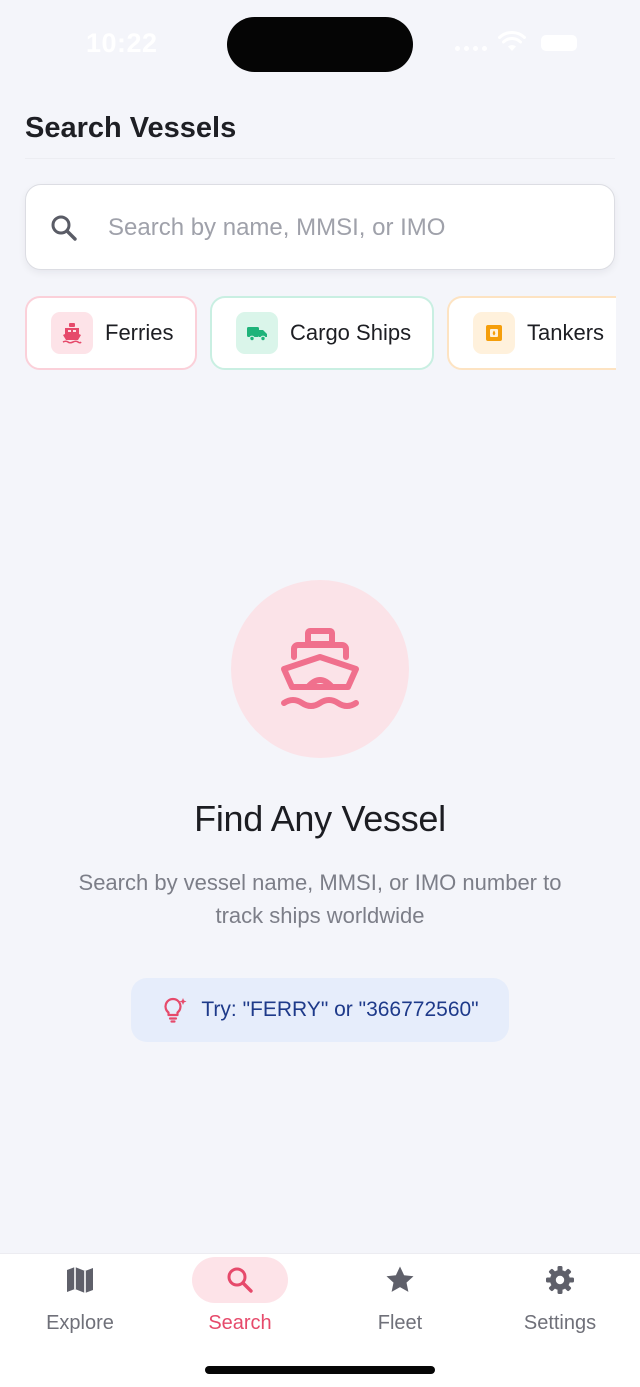 Image resolution: width=640 pixels, height=1387 pixels. What do you see at coordinates (353, 228) in the screenshot?
I see `search-input` at bounding box center [353, 228].